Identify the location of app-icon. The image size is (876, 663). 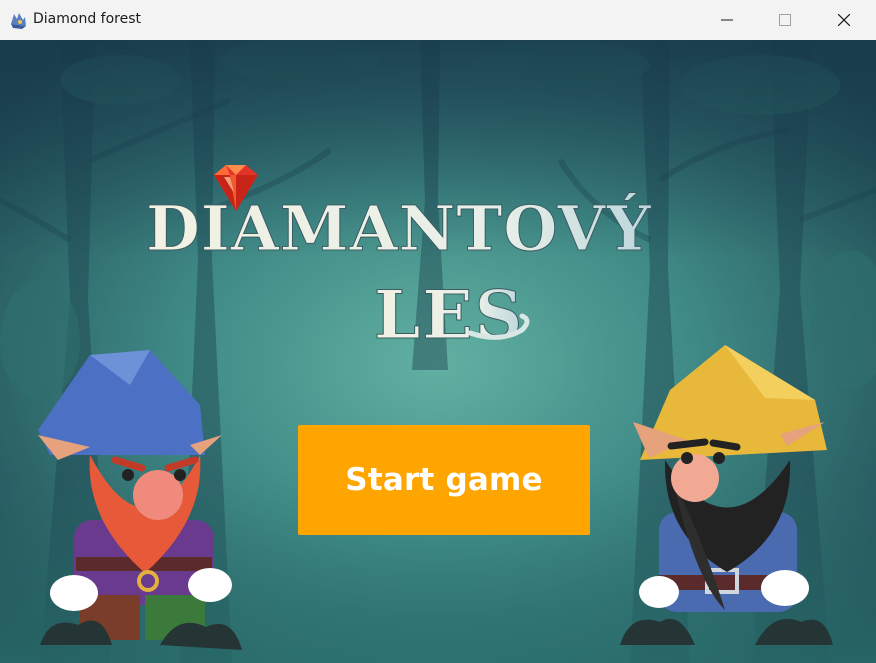
(18, 21).